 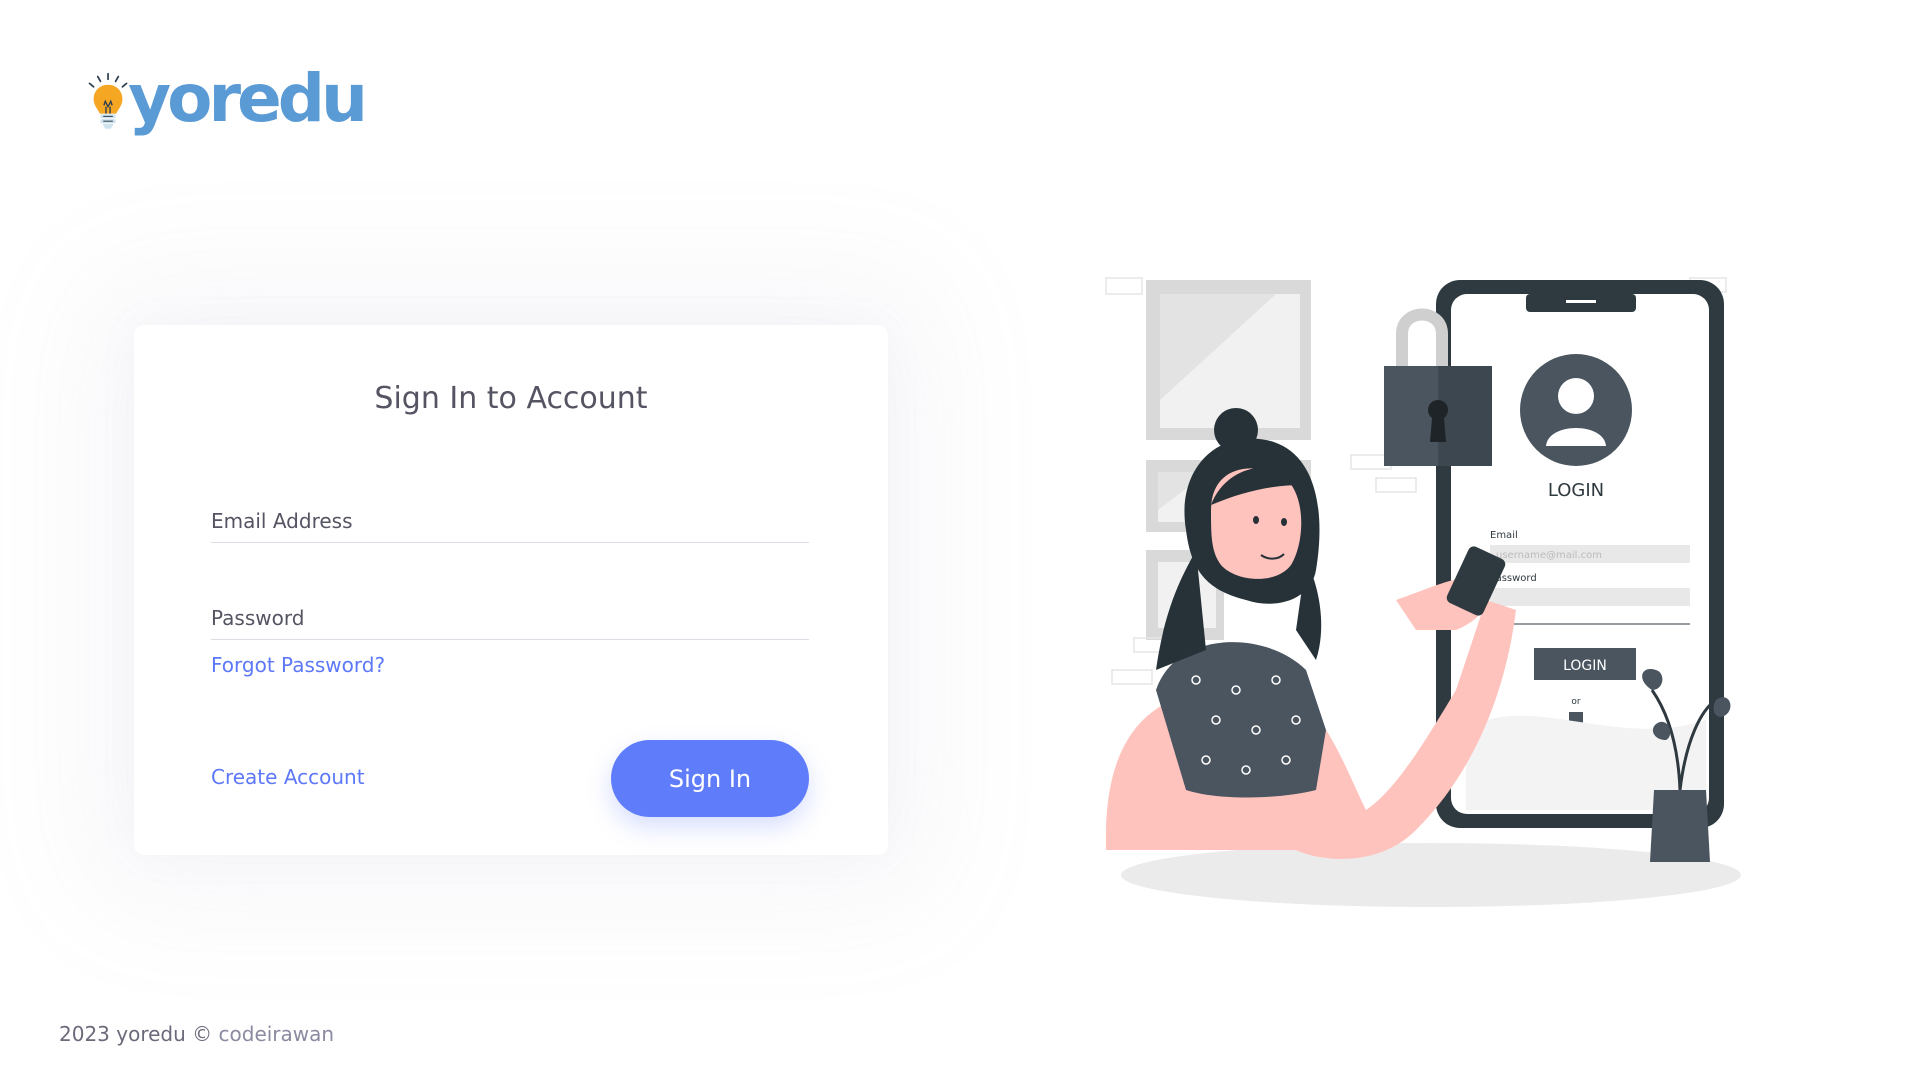 I want to click on footer-author-link: codeirawan, so click(x=277, y=1034).